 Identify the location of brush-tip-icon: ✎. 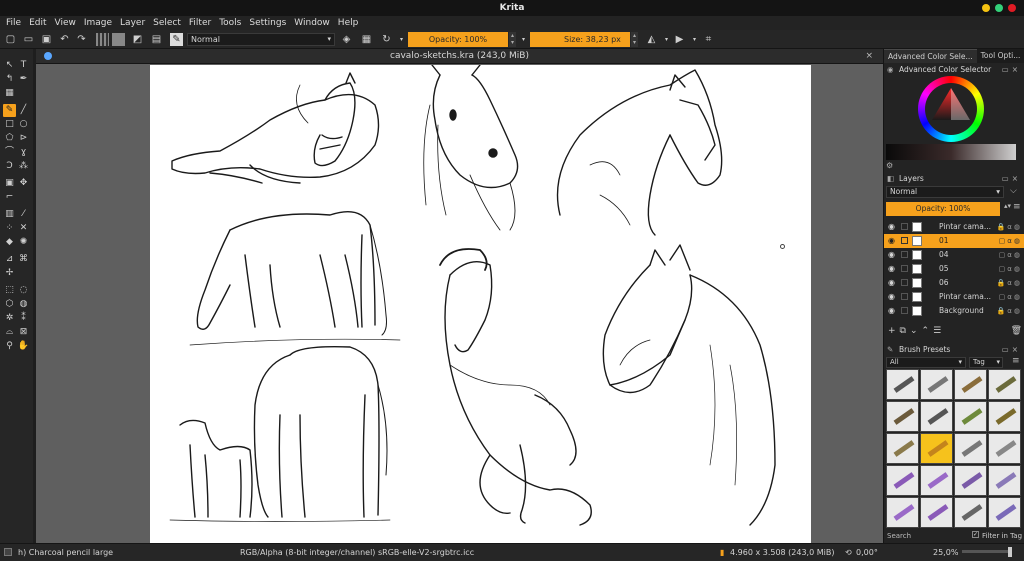
(176, 39).